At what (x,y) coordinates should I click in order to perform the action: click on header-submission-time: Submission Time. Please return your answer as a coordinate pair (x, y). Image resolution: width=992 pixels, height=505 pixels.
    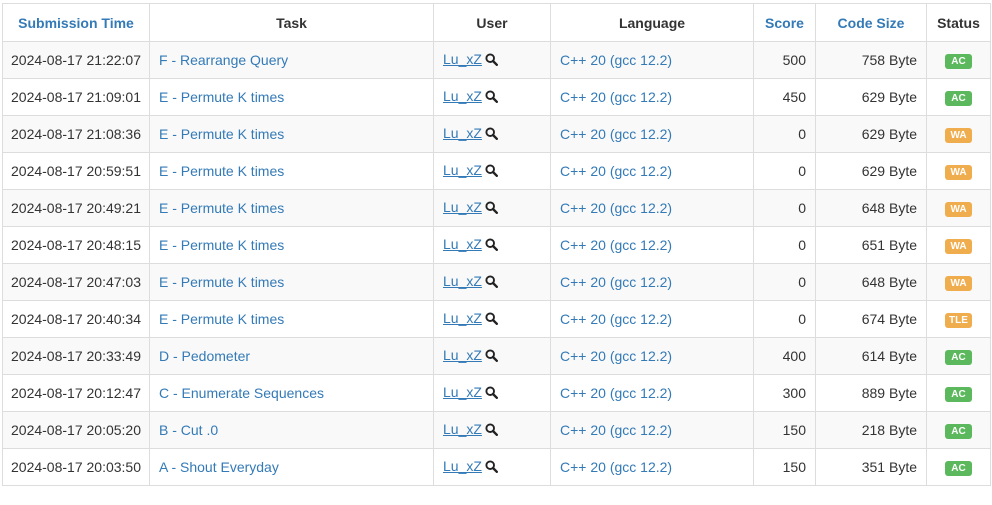
    Looking at the image, I should click on (76, 22).